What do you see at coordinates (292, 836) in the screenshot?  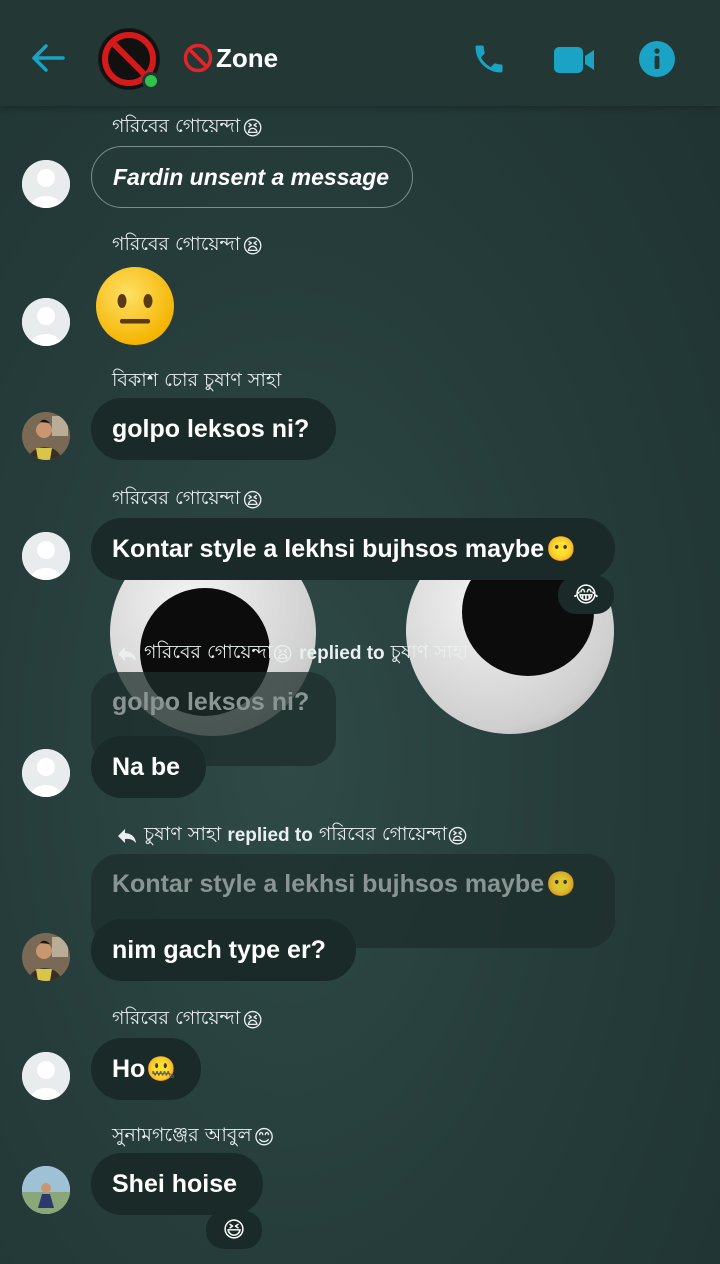 I see `reply-indicator: চুষাণ সাহা replied to গরিবের গোয়েন্দা 😫` at bounding box center [292, 836].